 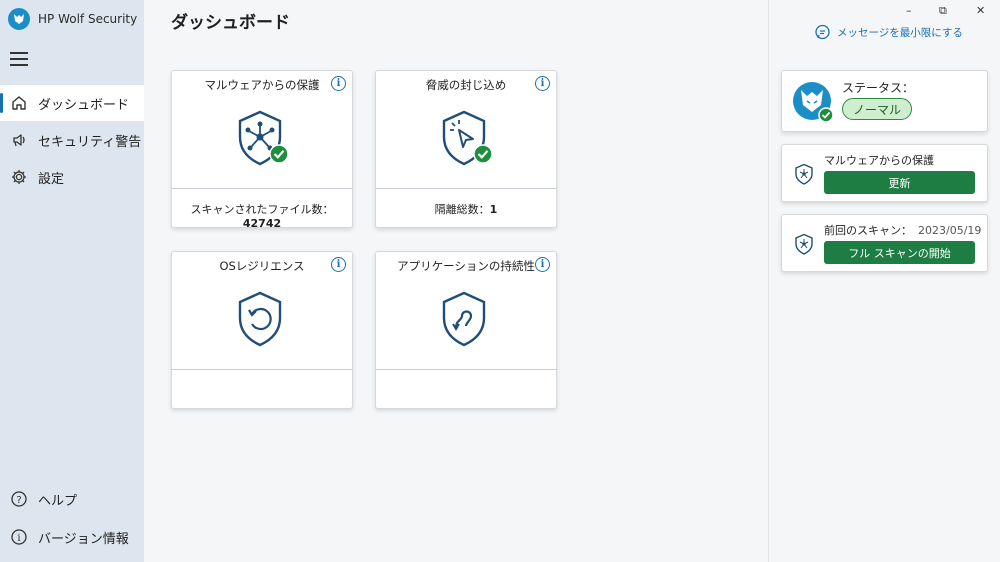 What do you see at coordinates (88, 19) in the screenshot?
I see `app-title: HP Wolf Security` at bounding box center [88, 19].